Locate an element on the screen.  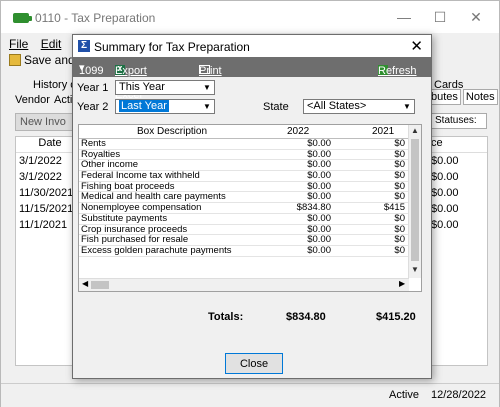
save-icon is located at coordinates (15, 60).